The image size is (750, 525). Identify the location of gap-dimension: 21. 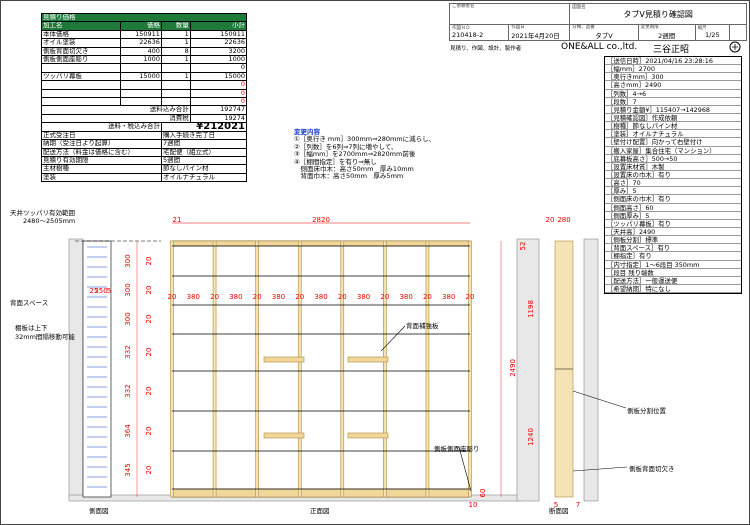
(177, 220).